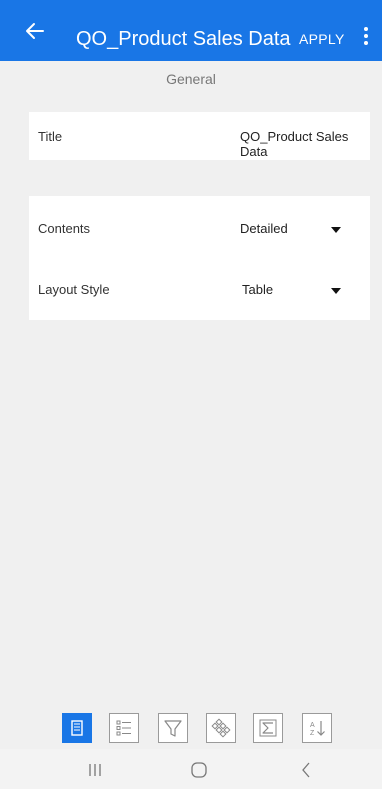 Image resolution: width=382 pixels, height=789 pixels. I want to click on page-title: QO_Product Sales Data, so click(183, 39).